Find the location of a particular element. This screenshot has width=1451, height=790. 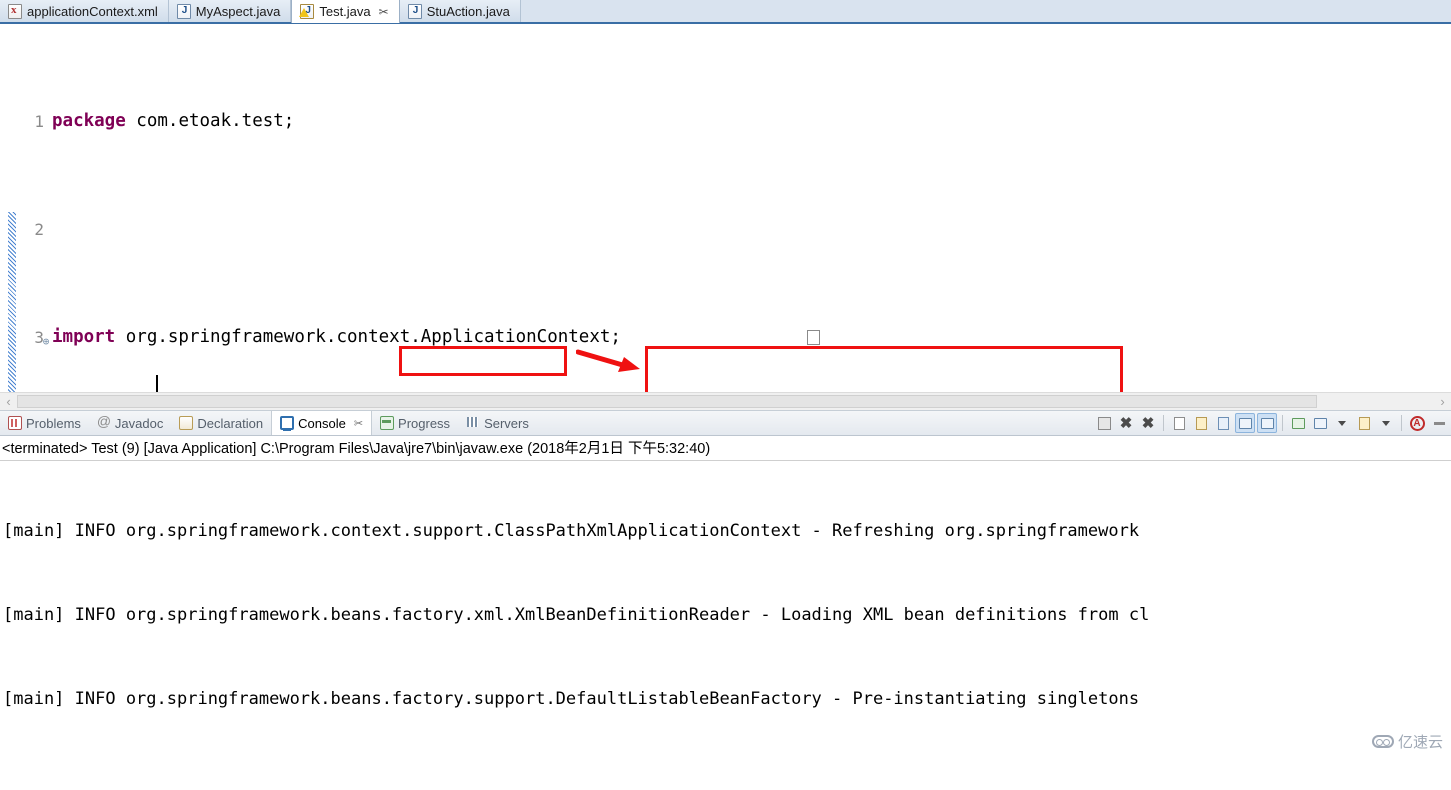

word-wrap-button is located at coordinates (1223, 423).